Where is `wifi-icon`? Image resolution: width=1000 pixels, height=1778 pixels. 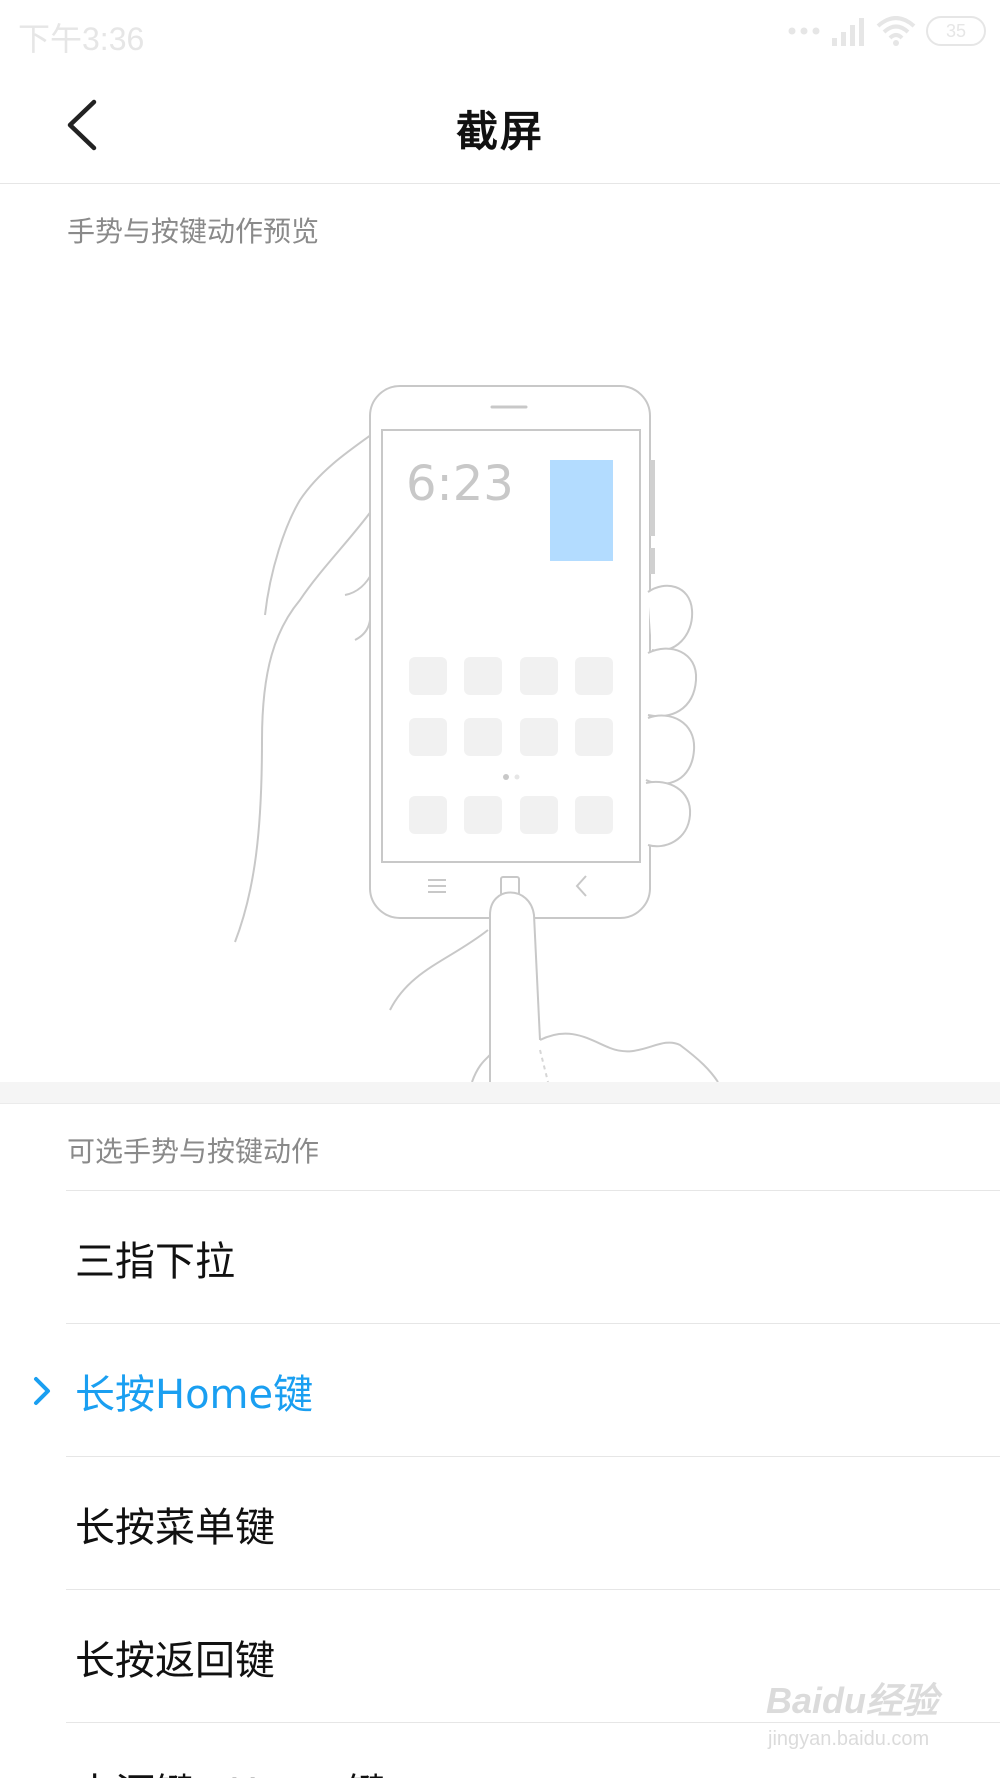 wifi-icon is located at coordinates (896, 31).